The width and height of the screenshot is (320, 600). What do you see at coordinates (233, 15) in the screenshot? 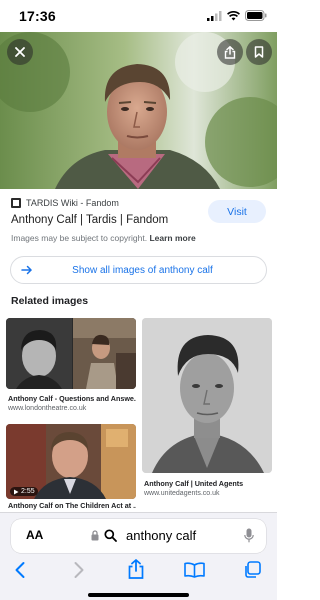
I see `wifi-icon` at bounding box center [233, 15].